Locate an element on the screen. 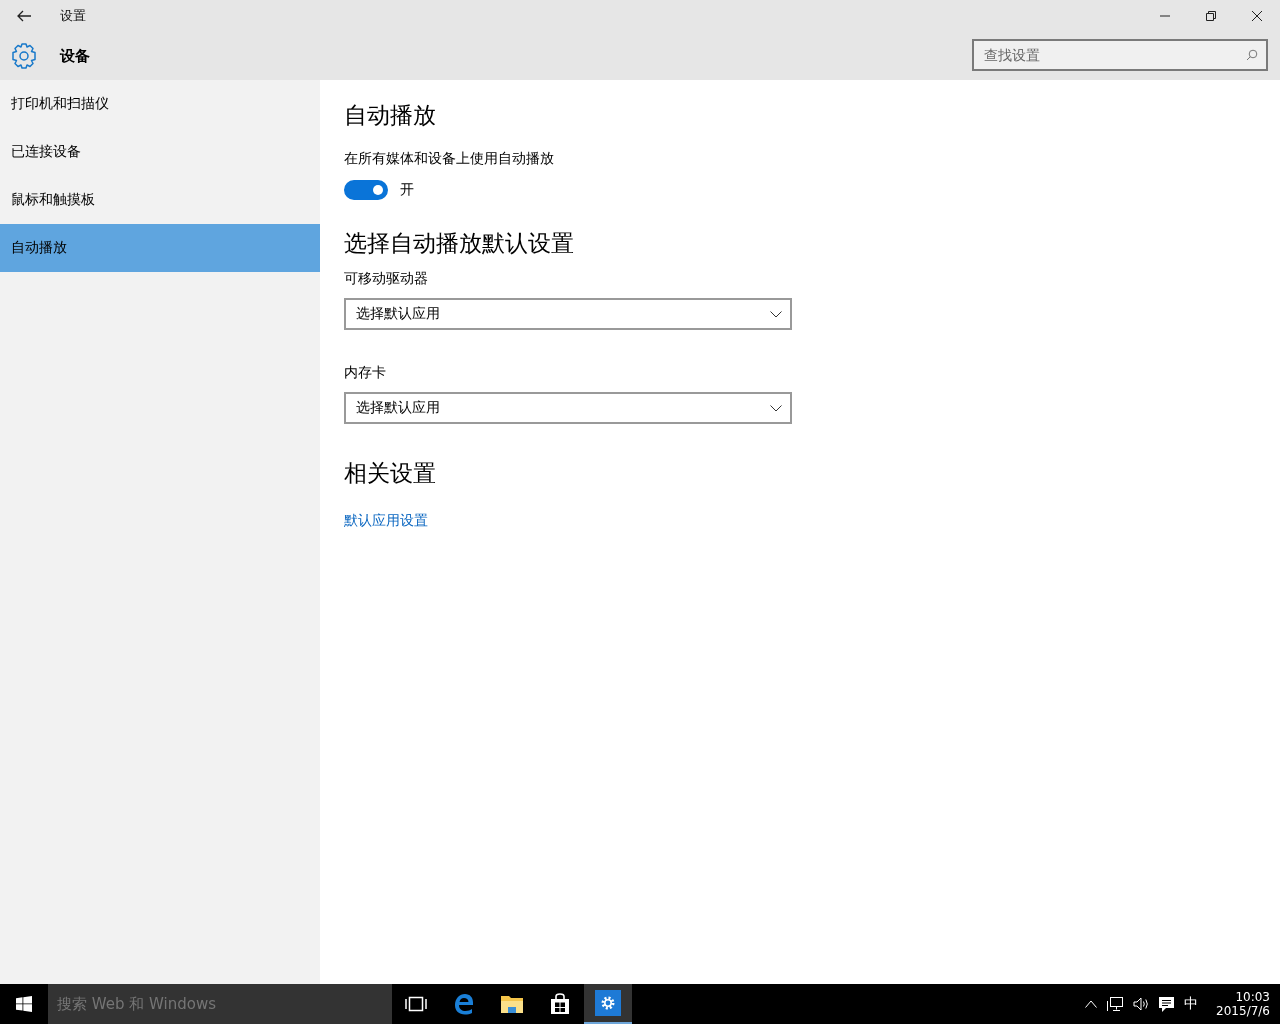 The height and width of the screenshot is (1024, 1280). clock: 10:03 2015/7/6 is located at coordinates (1243, 1004).